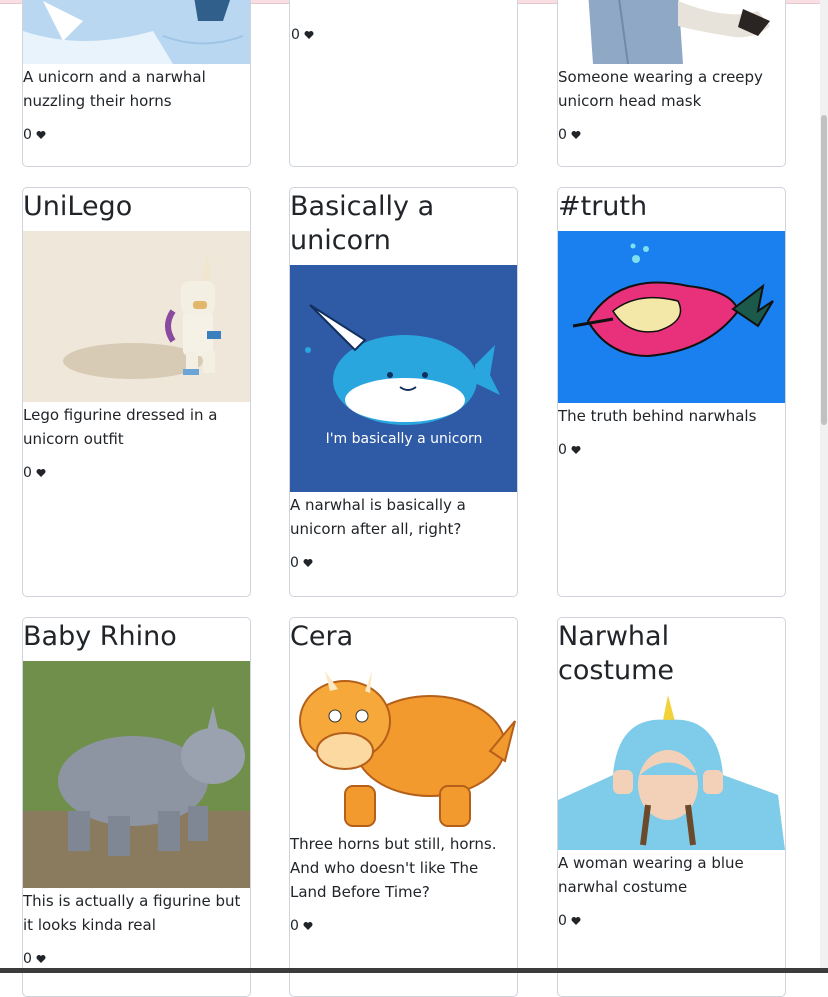 This screenshot has height=997, width=828. What do you see at coordinates (78, 206) in the screenshot?
I see `card-title: UniLego` at bounding box center [78, 206].